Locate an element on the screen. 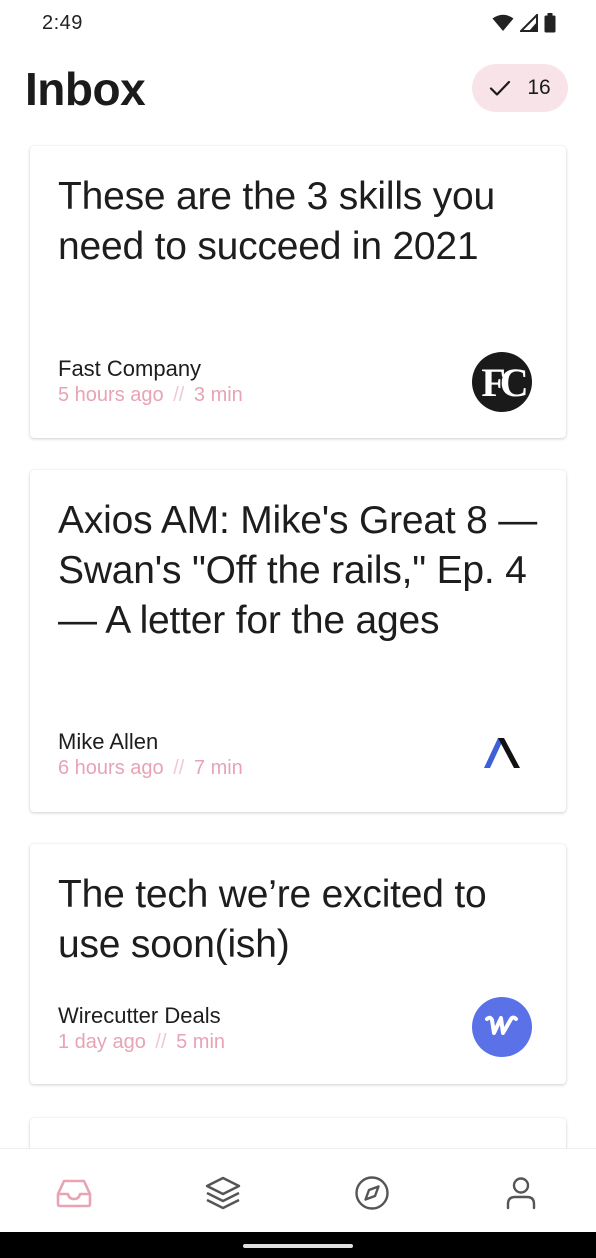 The height and width of the screenshot is (1258, 596). fast-company-logo: FC is located at coordinates (502, 382).